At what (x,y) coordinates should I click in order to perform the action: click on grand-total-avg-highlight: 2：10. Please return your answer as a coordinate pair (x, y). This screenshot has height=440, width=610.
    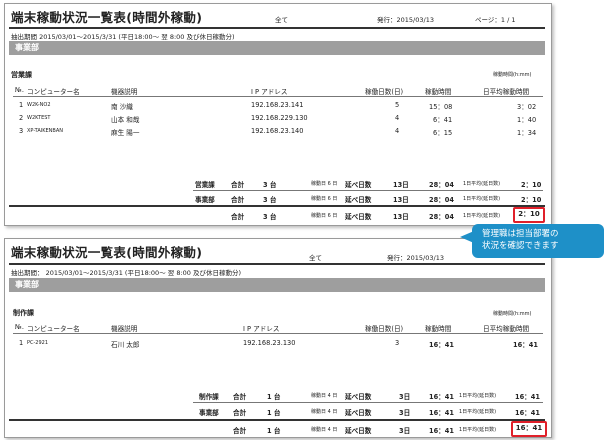
    Looking at the image, I should click on (529, 215).